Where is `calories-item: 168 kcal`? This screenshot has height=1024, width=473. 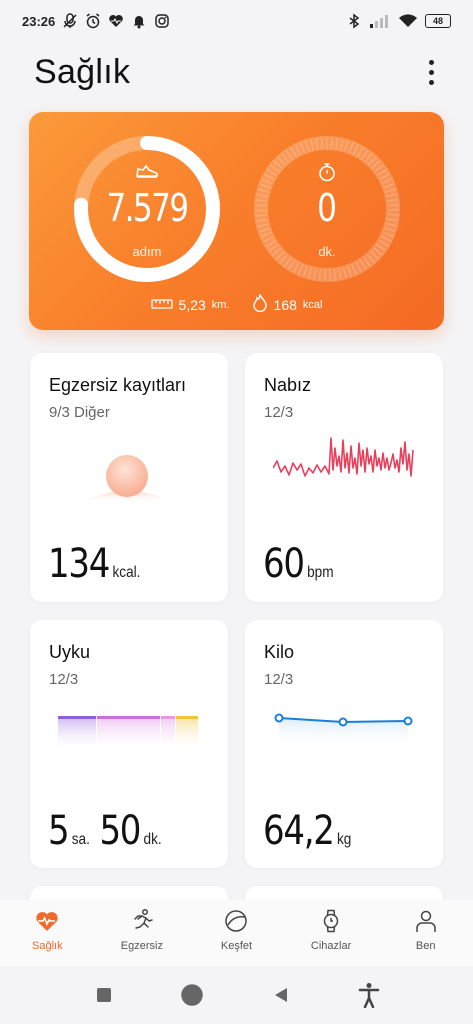 calories-item: 168 kcal is located at coordinates (287, 303).